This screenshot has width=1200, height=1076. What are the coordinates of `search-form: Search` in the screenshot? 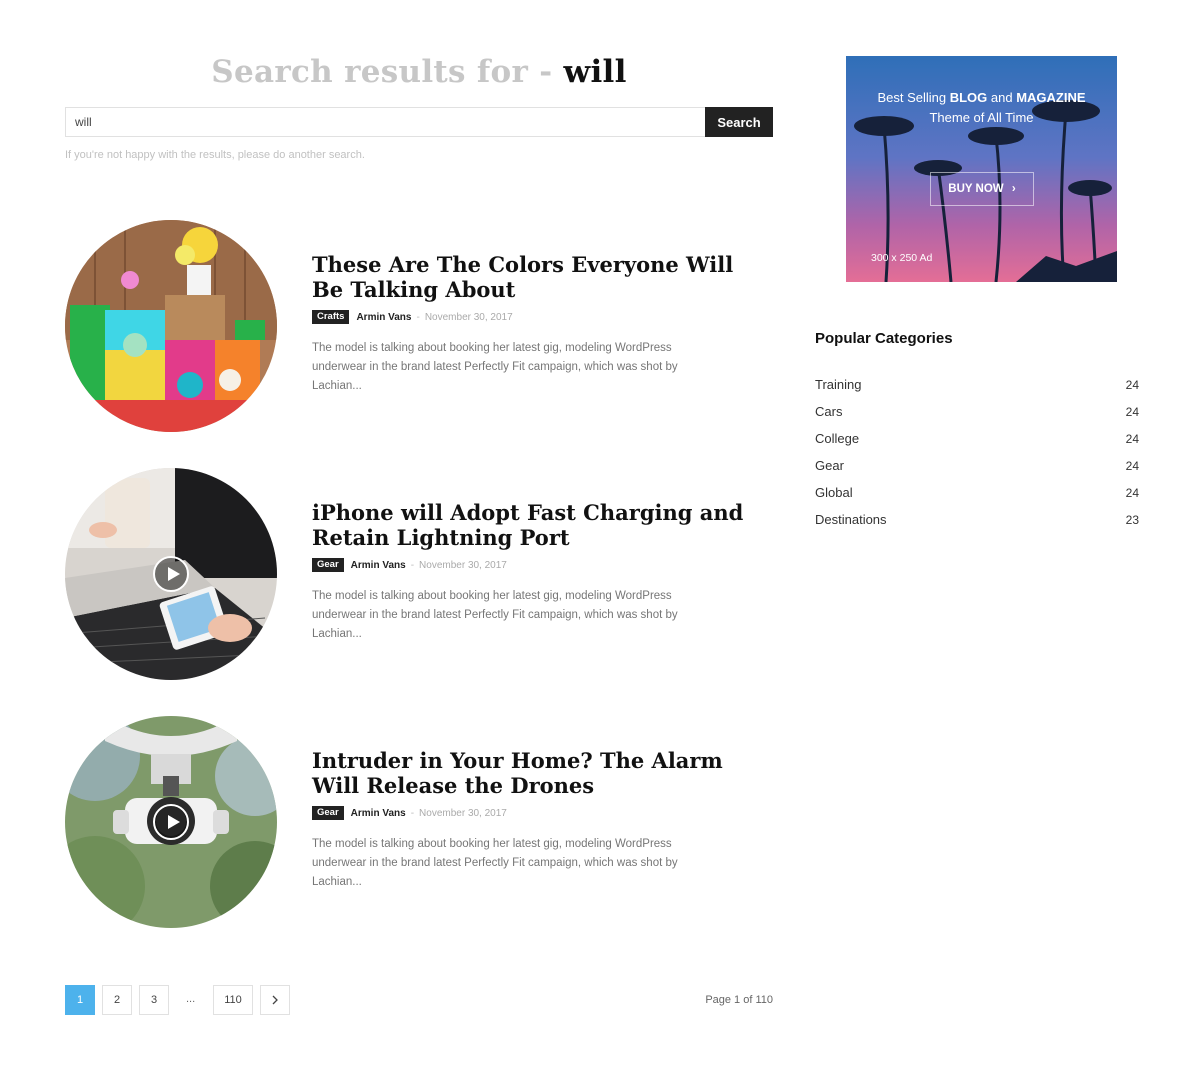 It's located at (419, 122).